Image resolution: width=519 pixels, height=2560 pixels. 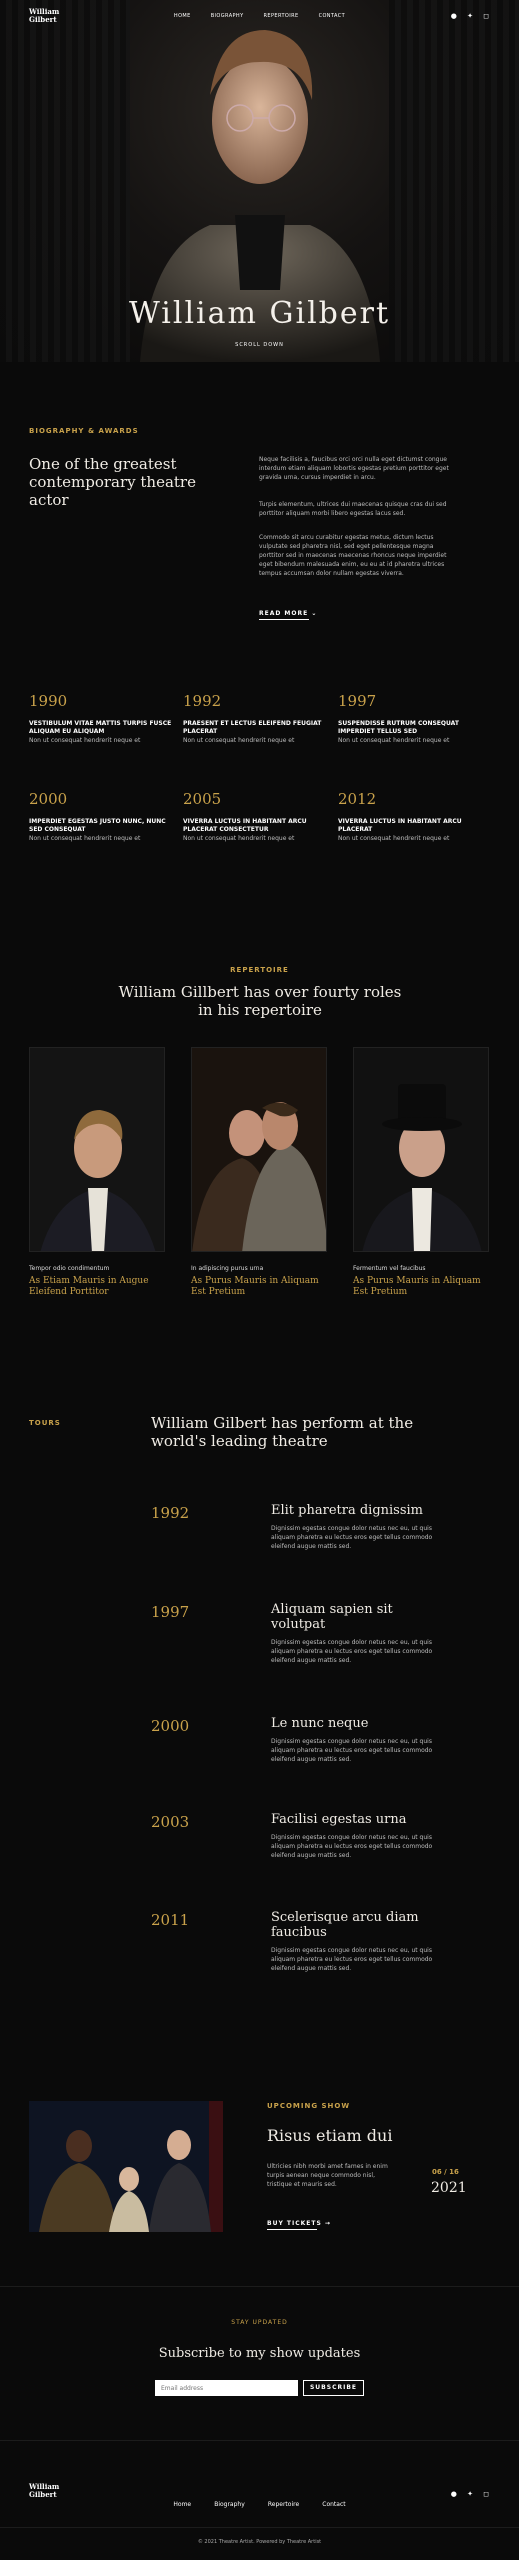 I want to click on show-date: 06 / 16, so click(x=445, y=2172).